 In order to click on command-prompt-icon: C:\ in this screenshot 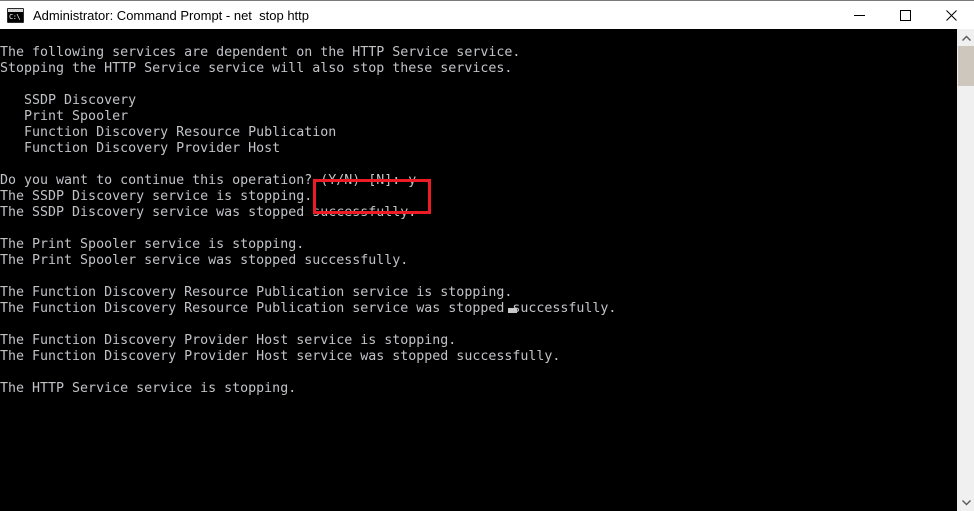, I will do `click(15, 15)`.